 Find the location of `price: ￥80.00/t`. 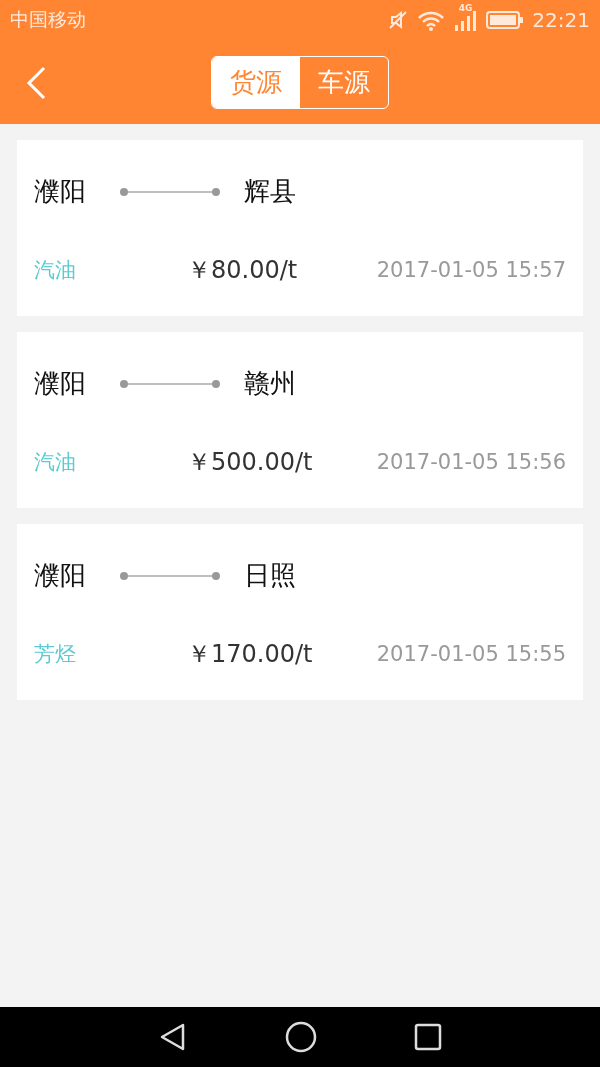

price: ￥80.00/t is located at coordinates (243, 270).